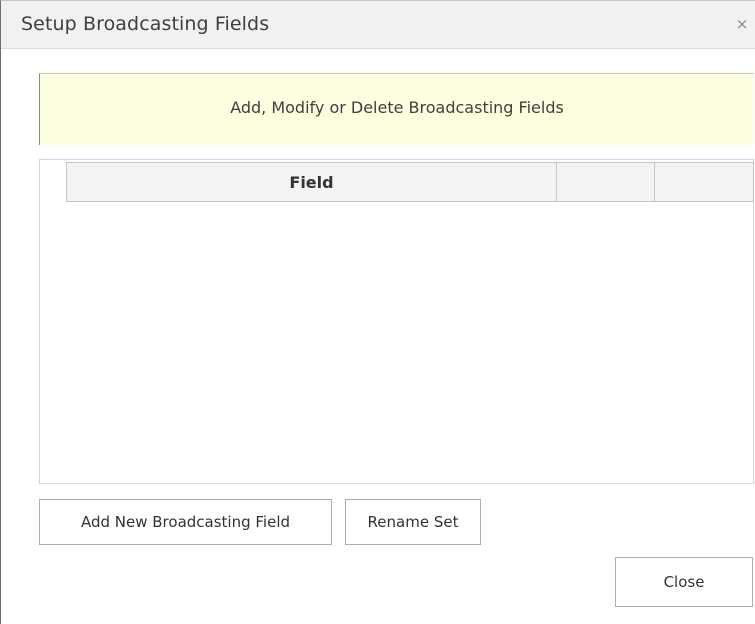 This screenshot has width=755, height=624. What do you see at coordinates (185, 522) in the screenshot?
I see `add-new-broadcasting-field-button: Add New Broadcasting Field` at bounding box center [185, 522].